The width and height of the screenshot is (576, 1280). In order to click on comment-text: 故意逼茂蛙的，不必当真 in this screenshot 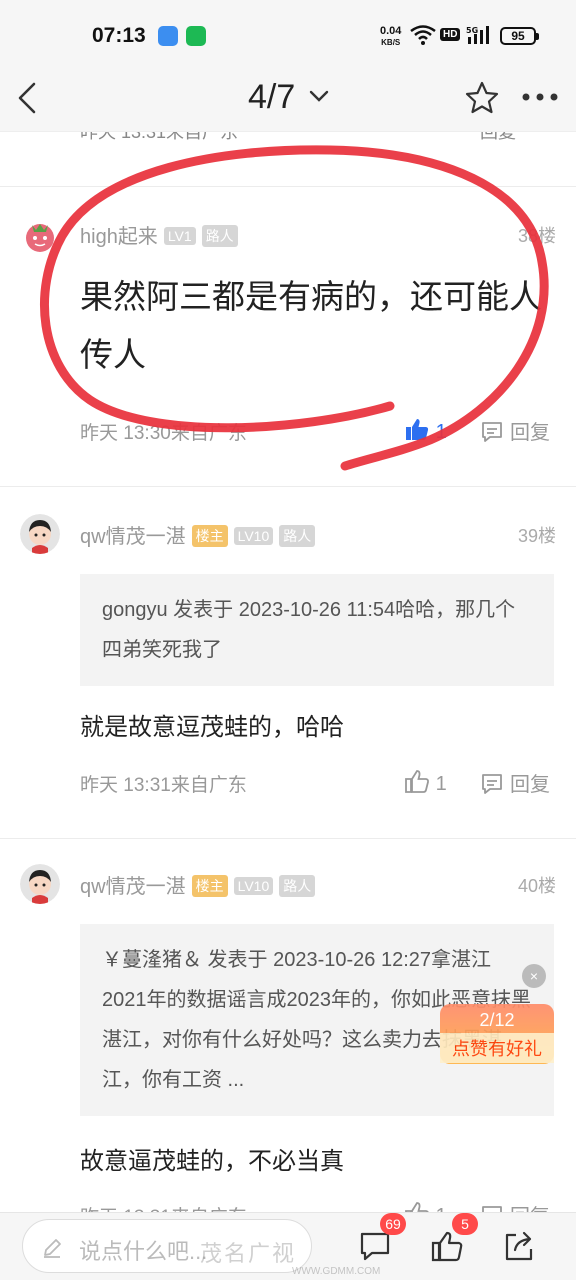, I will do `click(212, 1161)`.